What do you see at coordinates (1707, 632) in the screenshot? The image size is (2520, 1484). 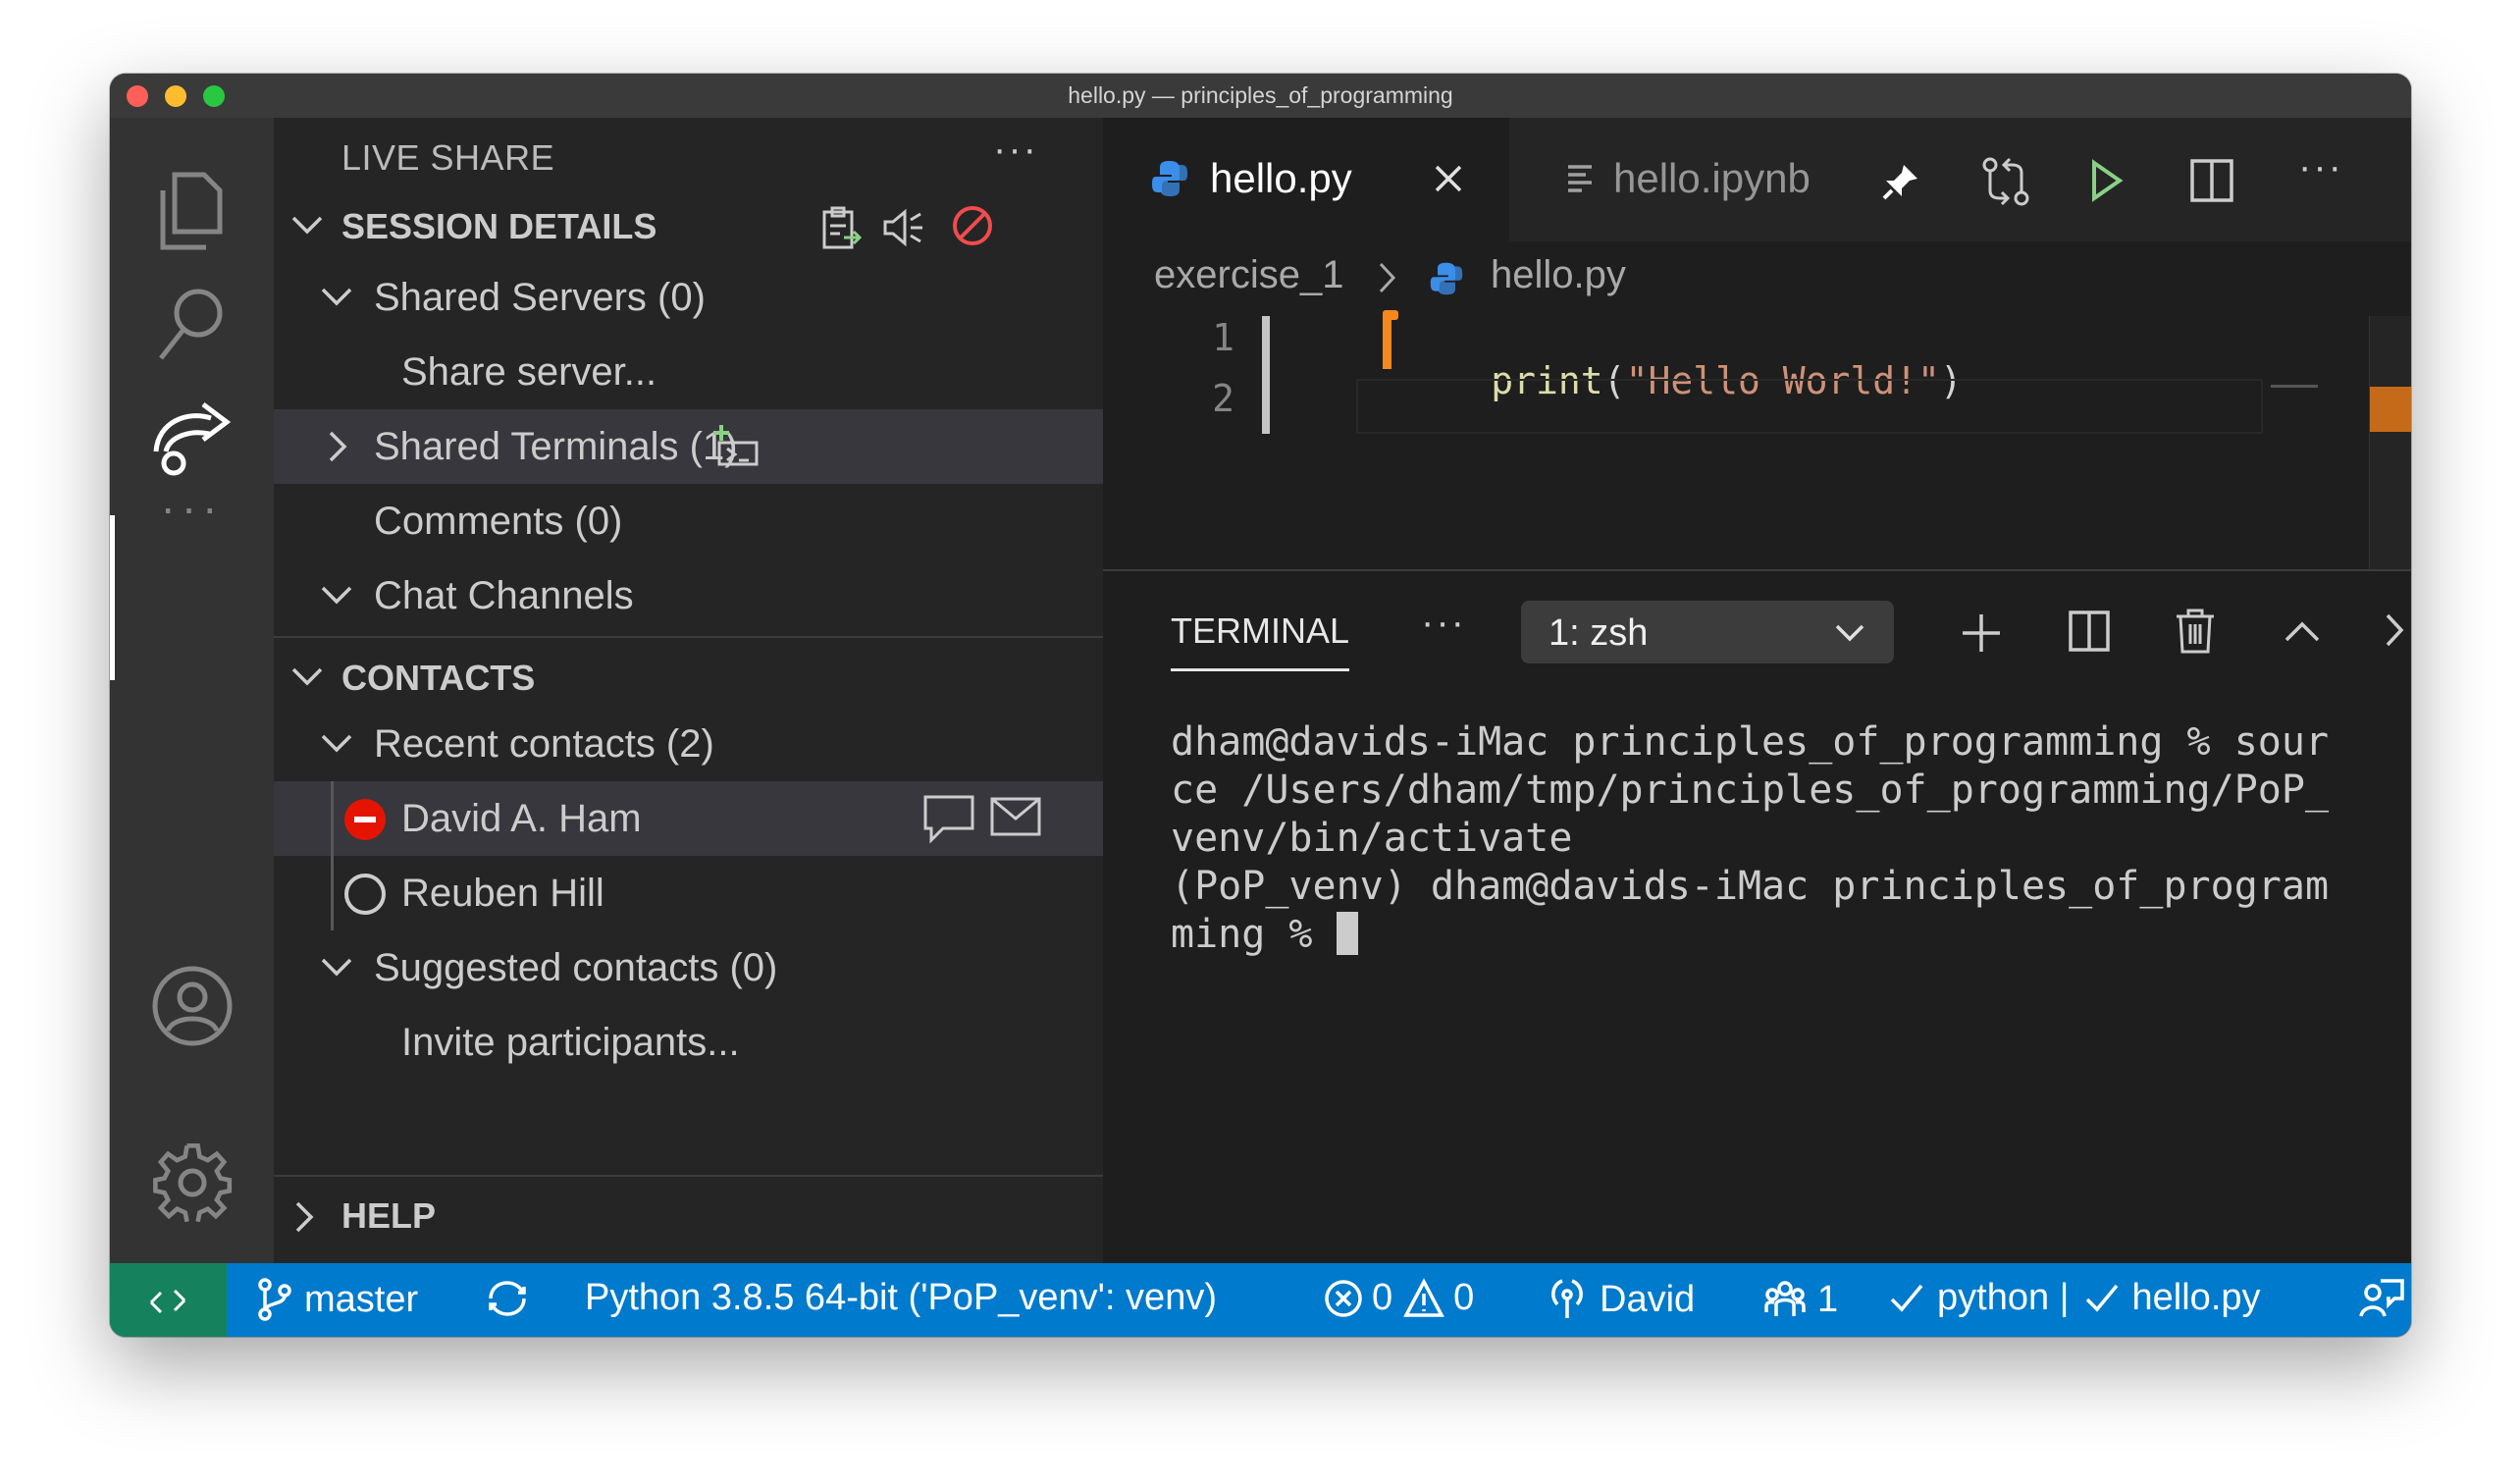 I see `terminal-selector: 1: zsh` at bounding box center [1707, 632].